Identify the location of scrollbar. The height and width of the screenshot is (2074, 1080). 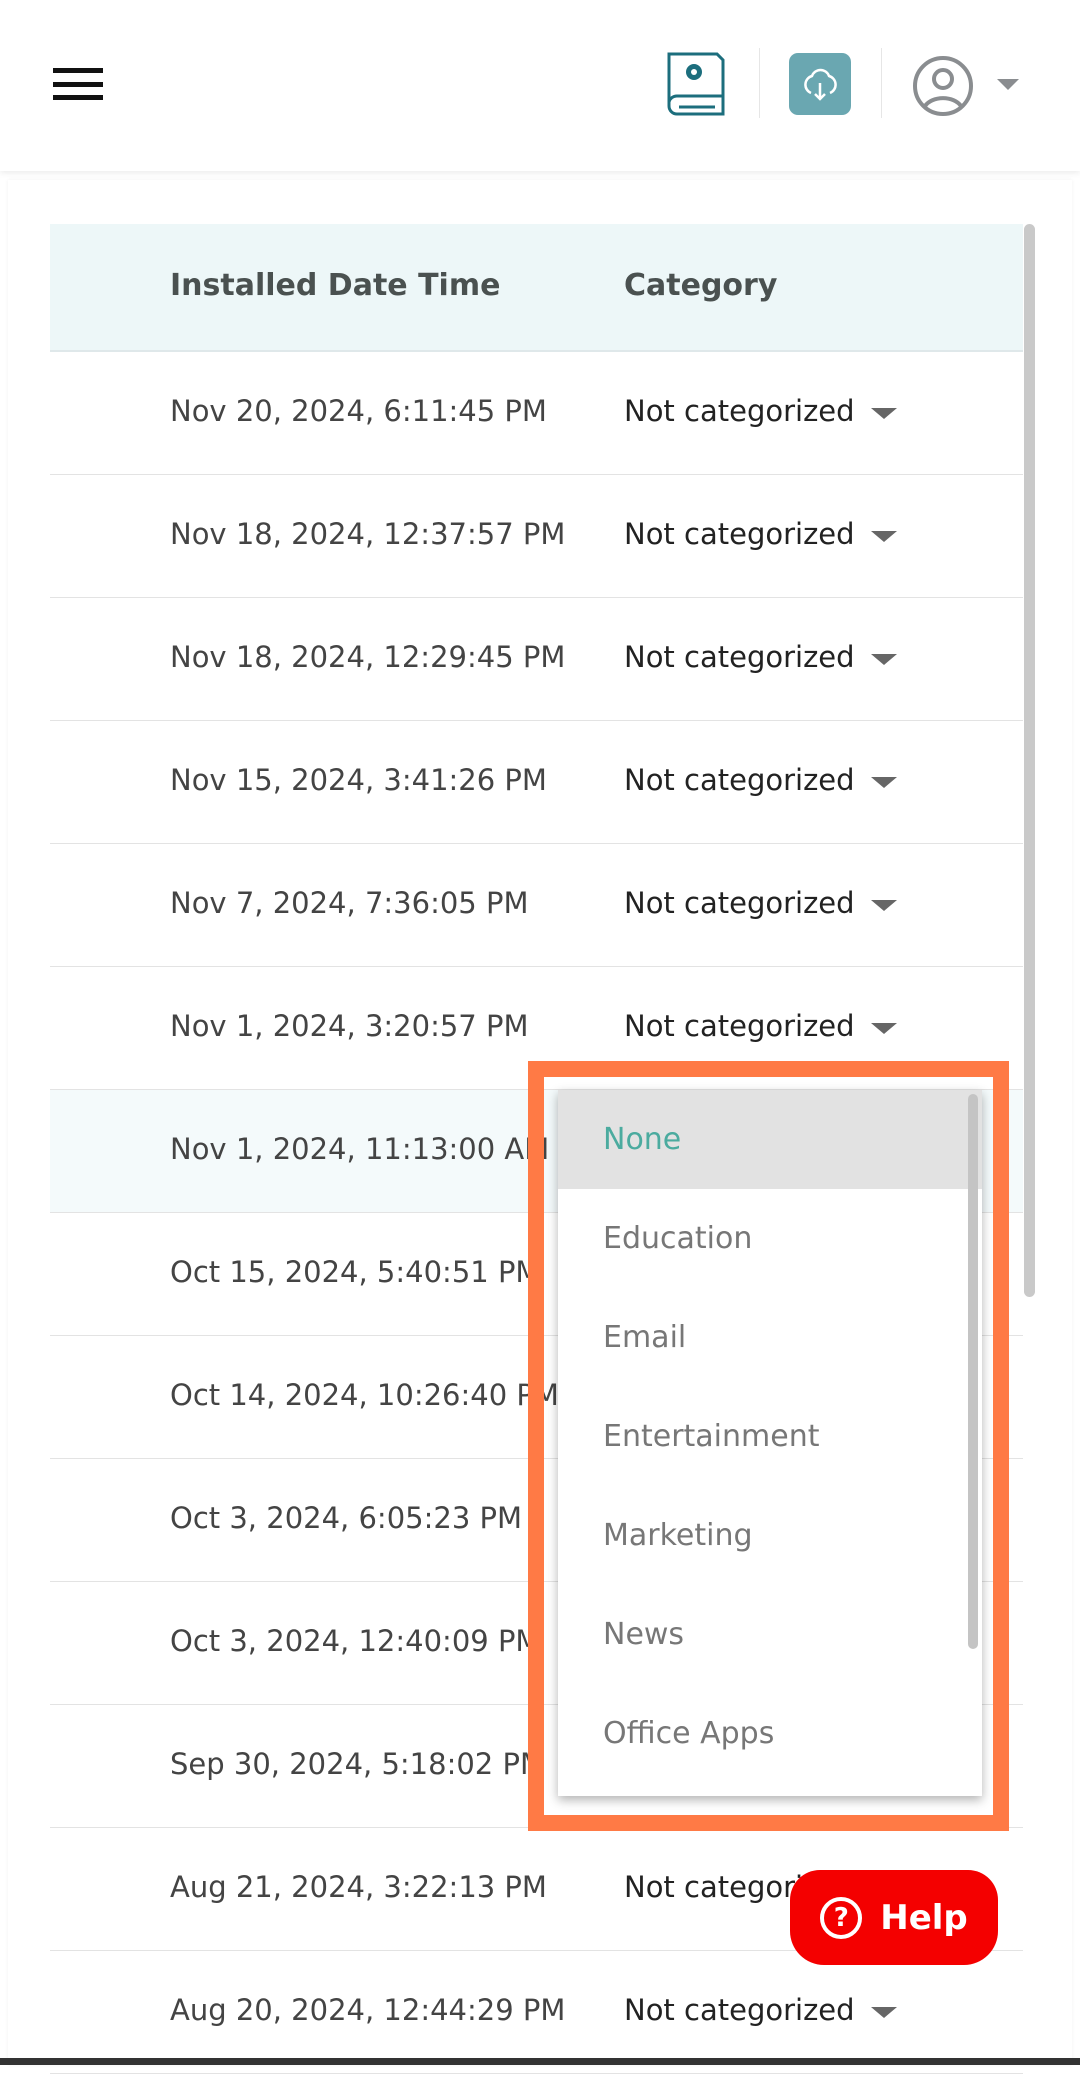
(1029, 760).